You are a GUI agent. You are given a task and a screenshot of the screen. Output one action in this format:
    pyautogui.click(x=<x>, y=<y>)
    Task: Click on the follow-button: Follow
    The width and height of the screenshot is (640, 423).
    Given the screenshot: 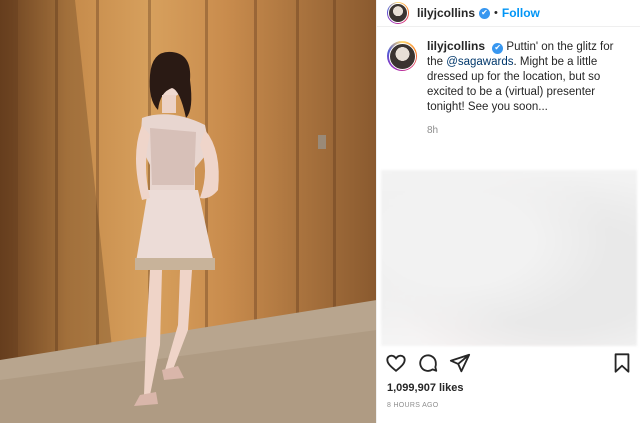 What is the action you would take?
    pyautogui.click(x=521, y=13)
    